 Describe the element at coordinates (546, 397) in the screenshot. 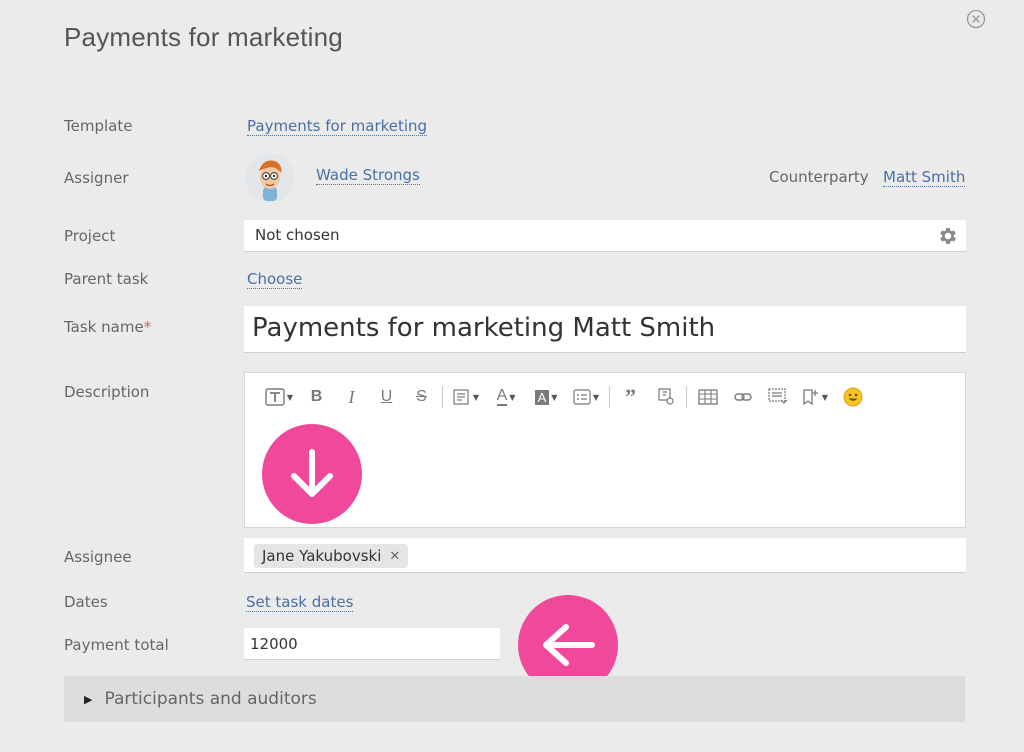

I see `highlight-color-icon: A ▼` at that location.